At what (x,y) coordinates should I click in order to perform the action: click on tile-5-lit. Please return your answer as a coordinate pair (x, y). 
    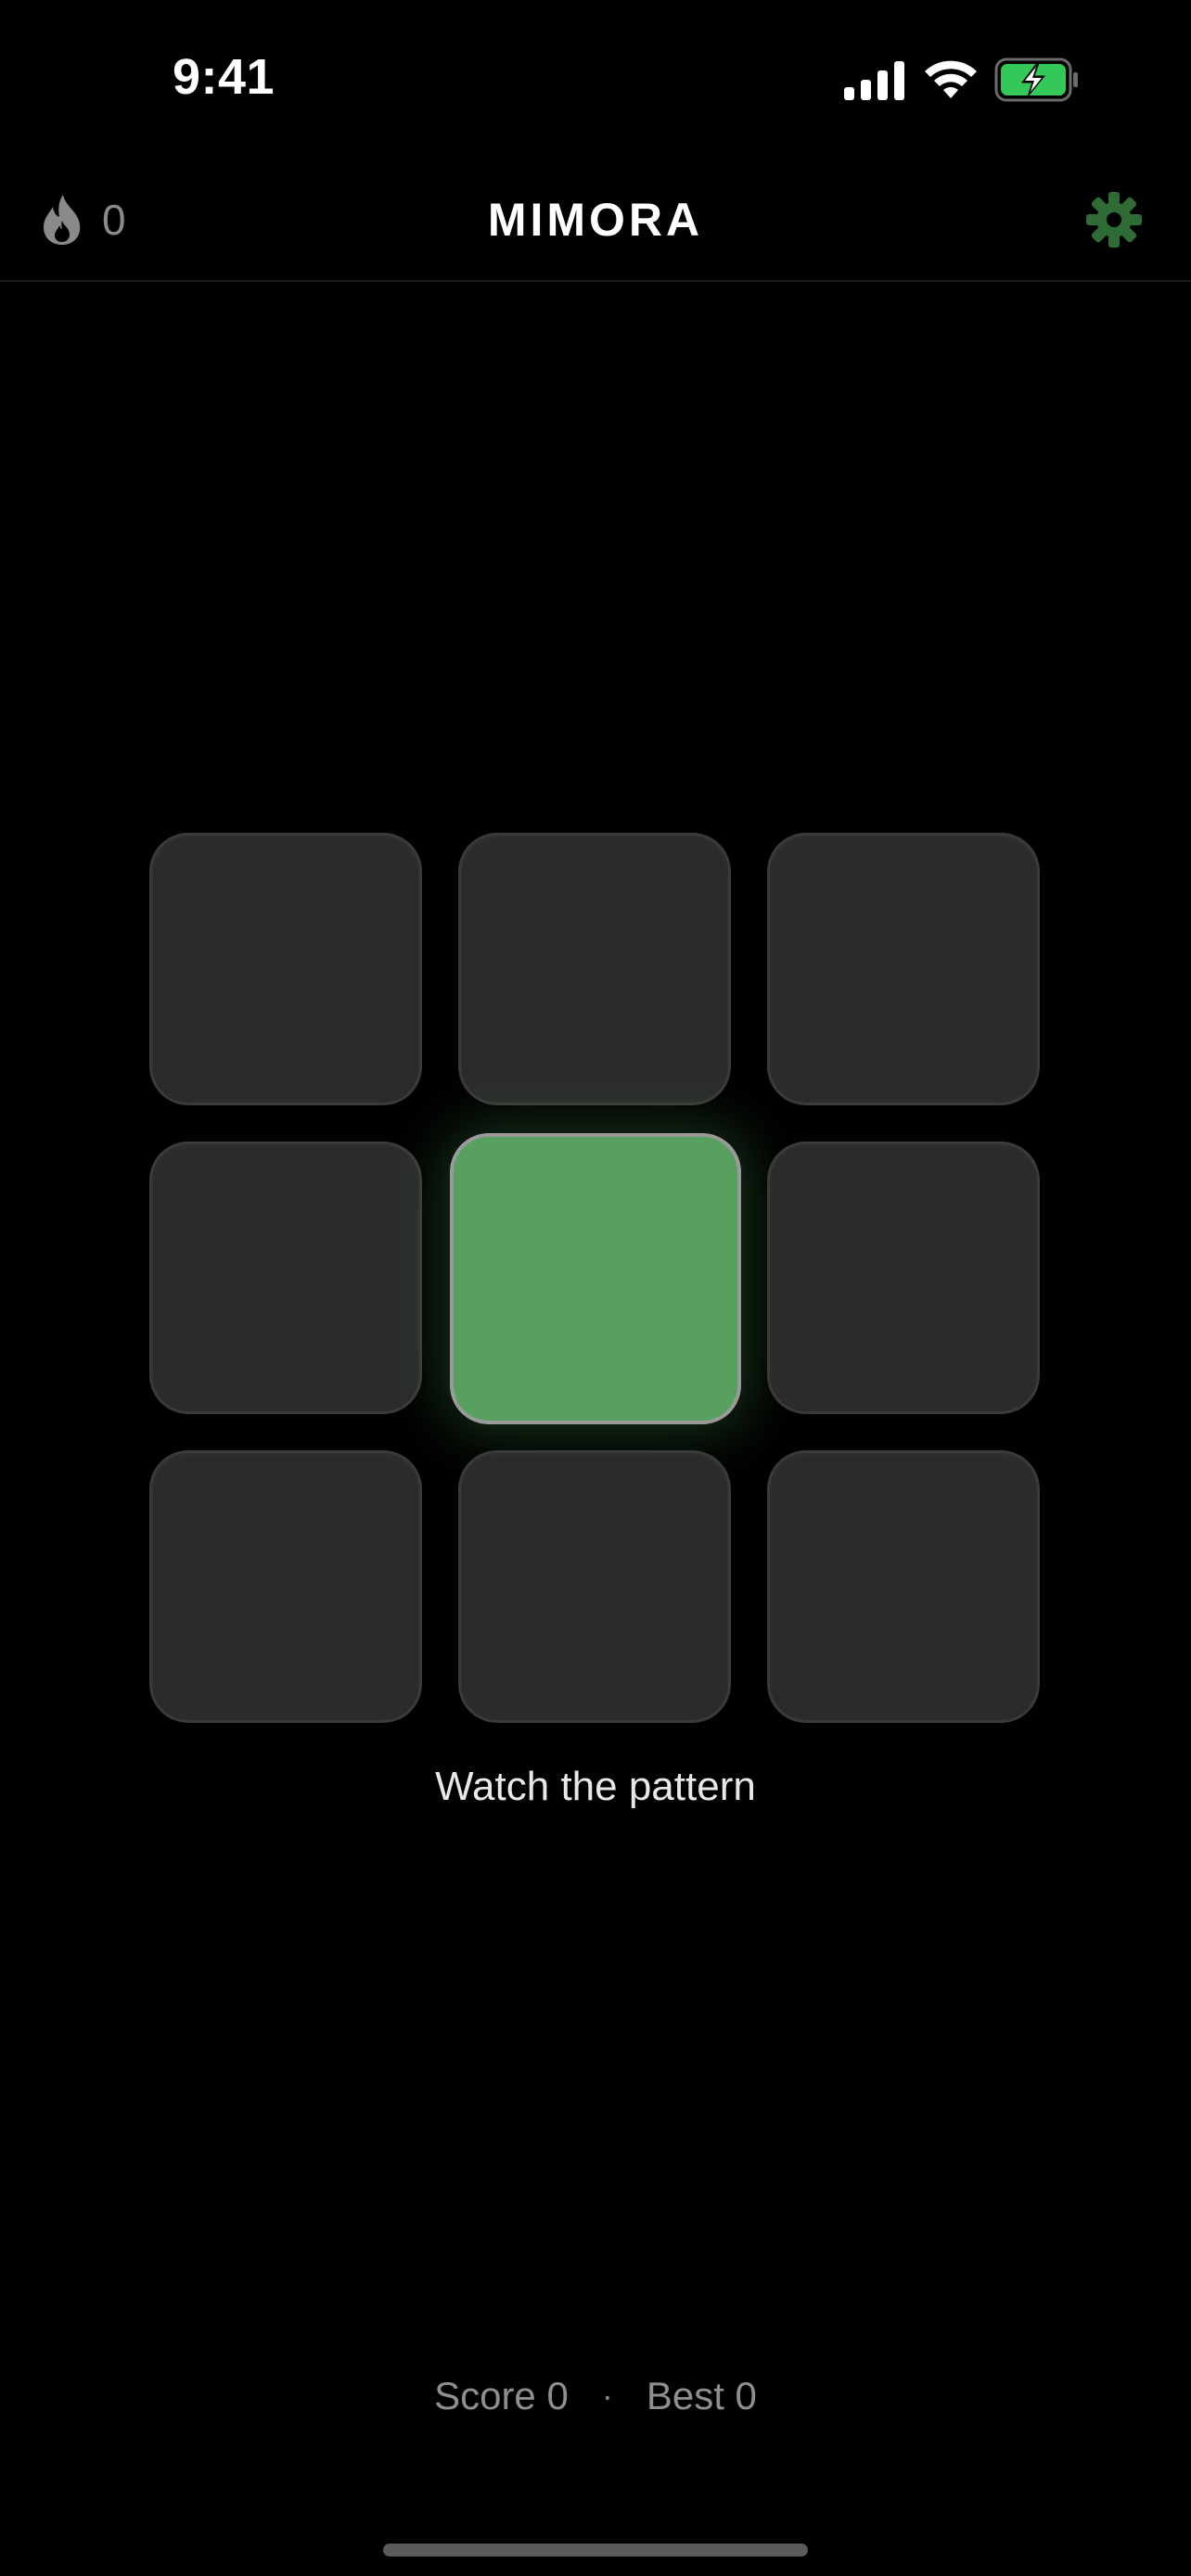
    Looking at the image, I should click on (595, 1278).